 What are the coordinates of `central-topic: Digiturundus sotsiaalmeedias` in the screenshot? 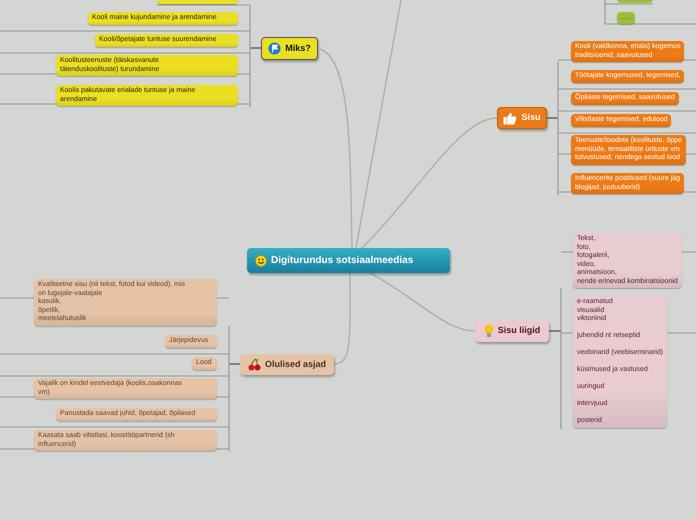 It's located at (348, 260).